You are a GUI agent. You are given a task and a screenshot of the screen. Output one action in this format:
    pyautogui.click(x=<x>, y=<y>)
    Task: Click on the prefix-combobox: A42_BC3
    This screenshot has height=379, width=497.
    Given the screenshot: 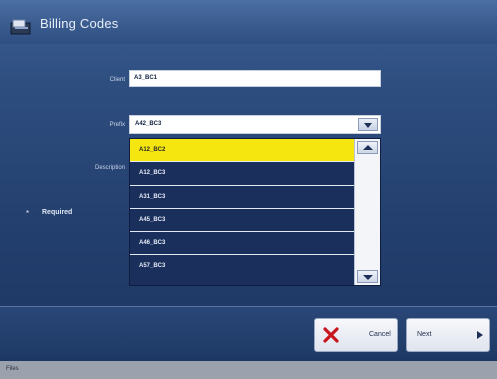 What is the action you would take?
    pyautogui.click(x=255, y=124)
    